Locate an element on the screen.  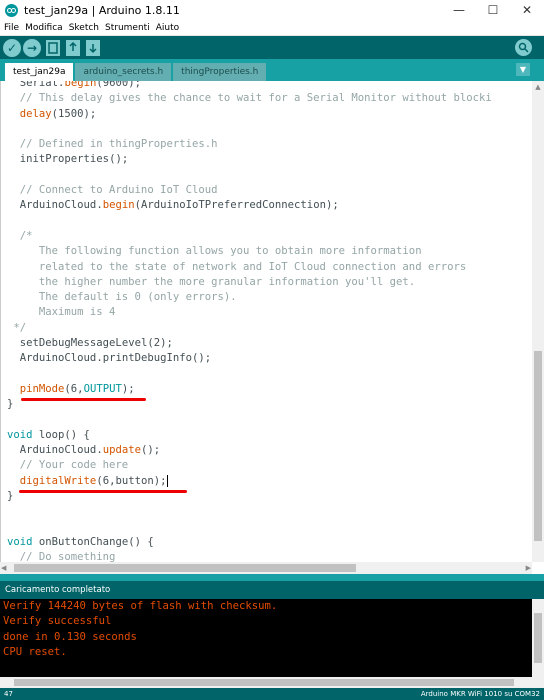
upload-button: → is located at coordinates (32, 47).